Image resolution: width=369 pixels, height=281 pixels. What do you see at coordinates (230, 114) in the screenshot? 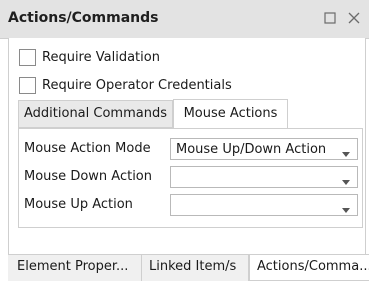
I see `tab-mouse-actions: Mouse Actions` at bounding box center [230, 114].